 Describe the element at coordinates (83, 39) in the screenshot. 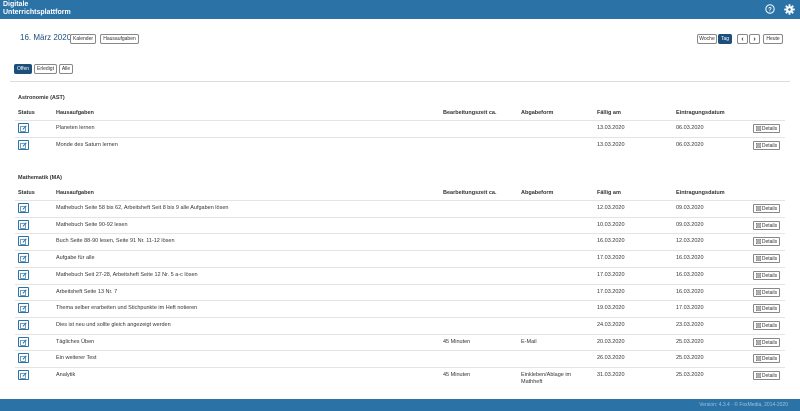

I see `calendar-button: Kalender` at that location.